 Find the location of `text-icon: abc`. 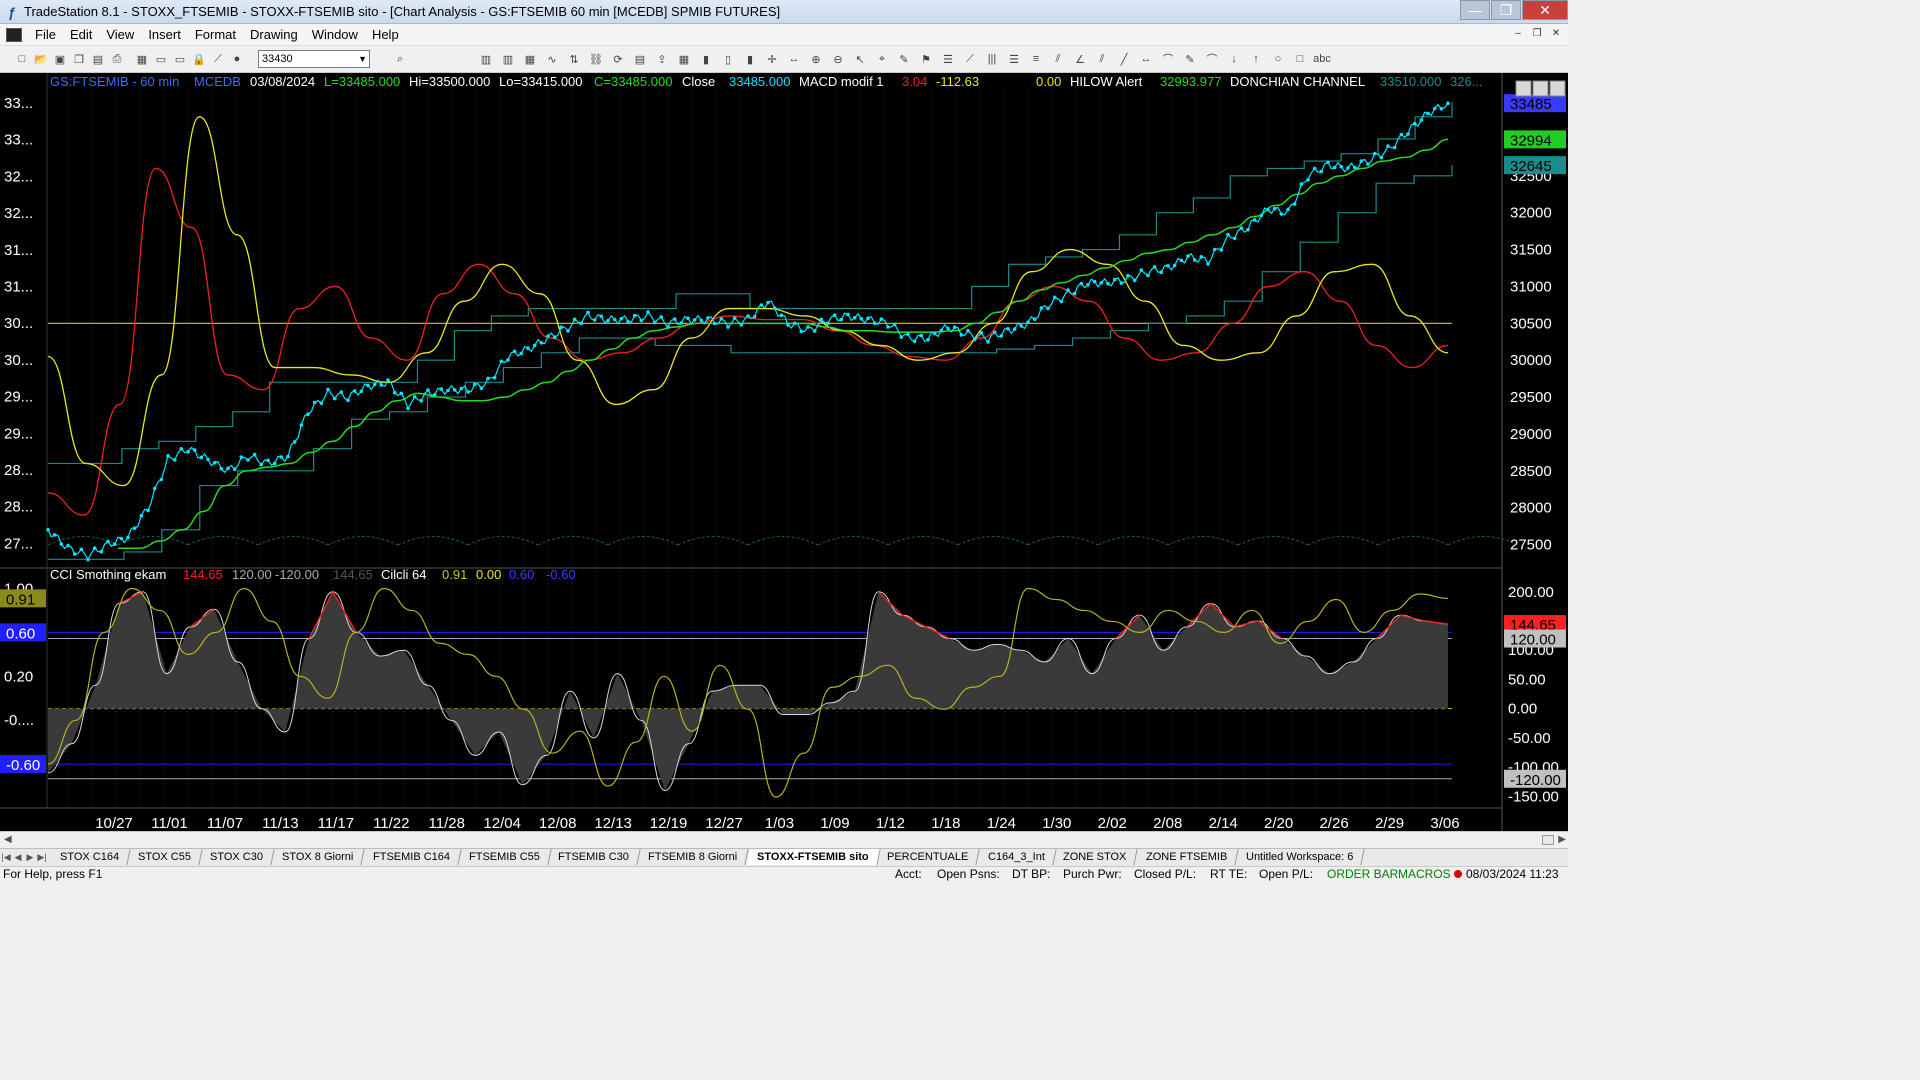

text-icon: abc is located at coordinates (1322, 59).